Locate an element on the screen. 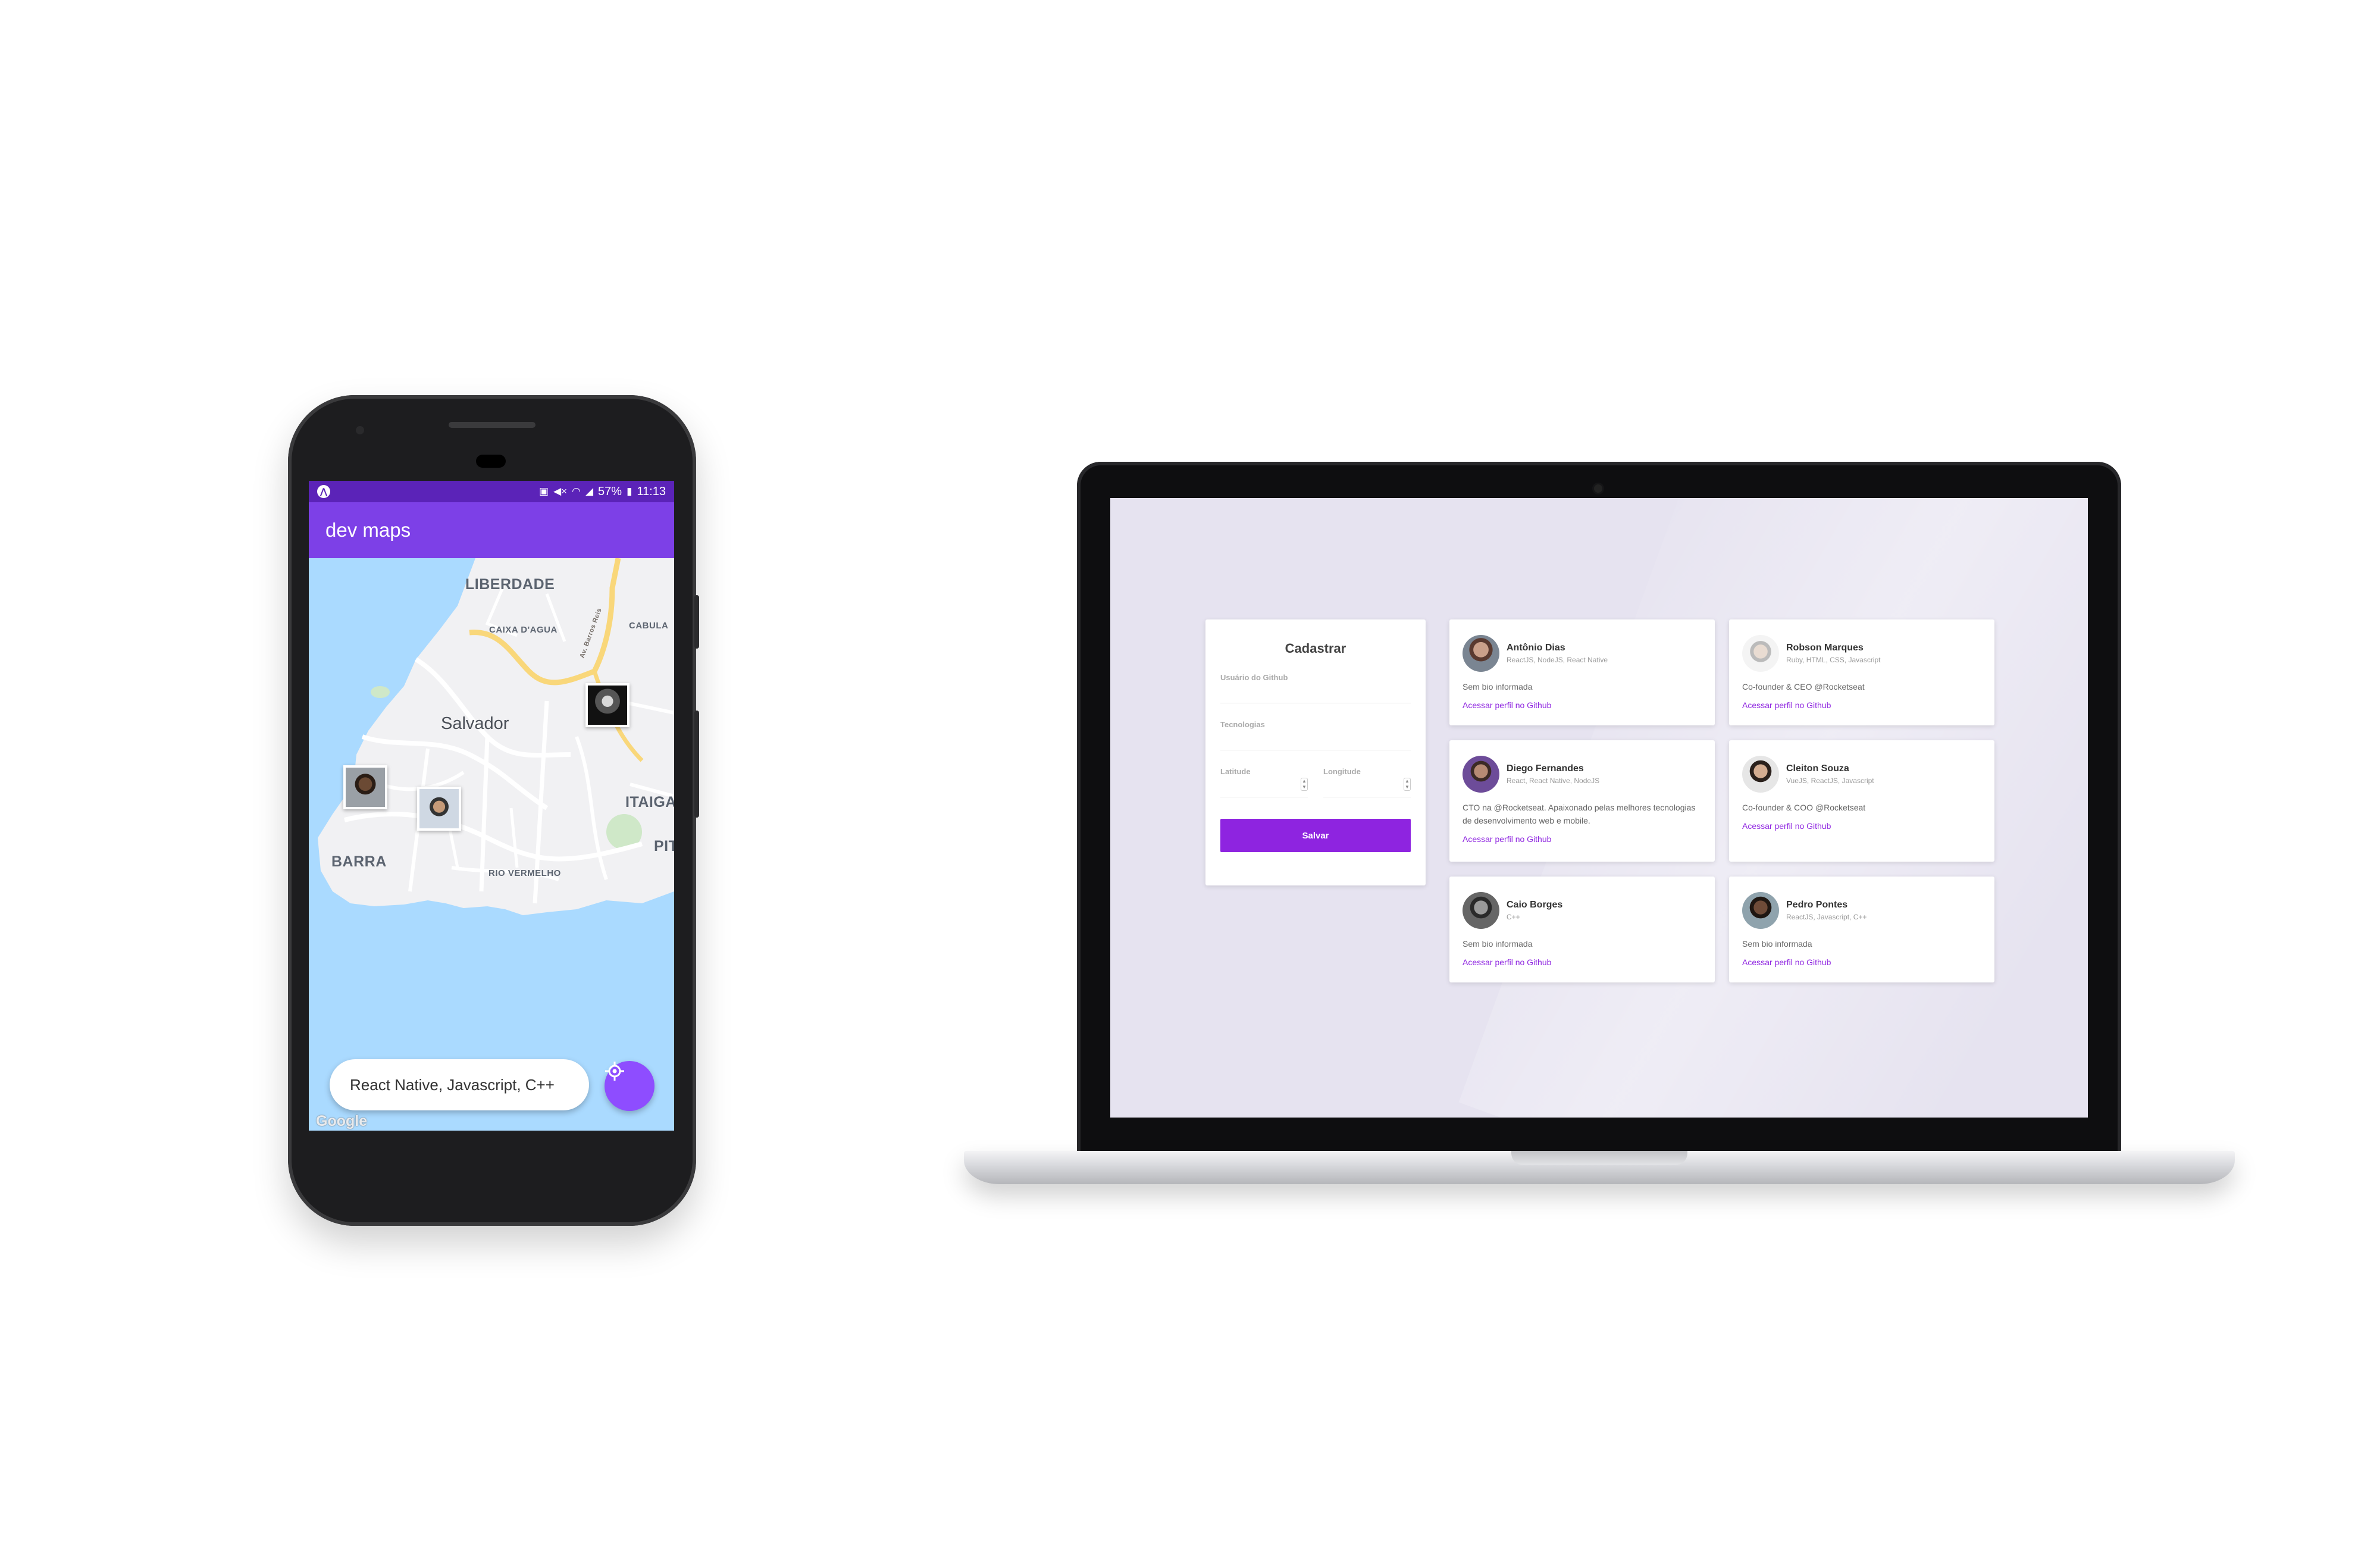  dev-techs: ReactJS, NodeJS, React Native is located at coordinates (1557, 660).